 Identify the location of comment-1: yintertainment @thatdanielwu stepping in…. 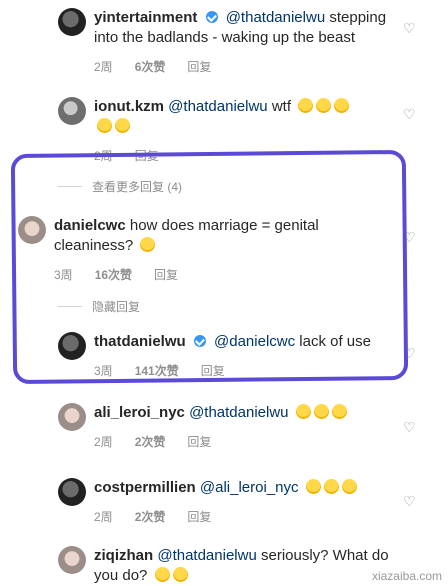
(224, 41).